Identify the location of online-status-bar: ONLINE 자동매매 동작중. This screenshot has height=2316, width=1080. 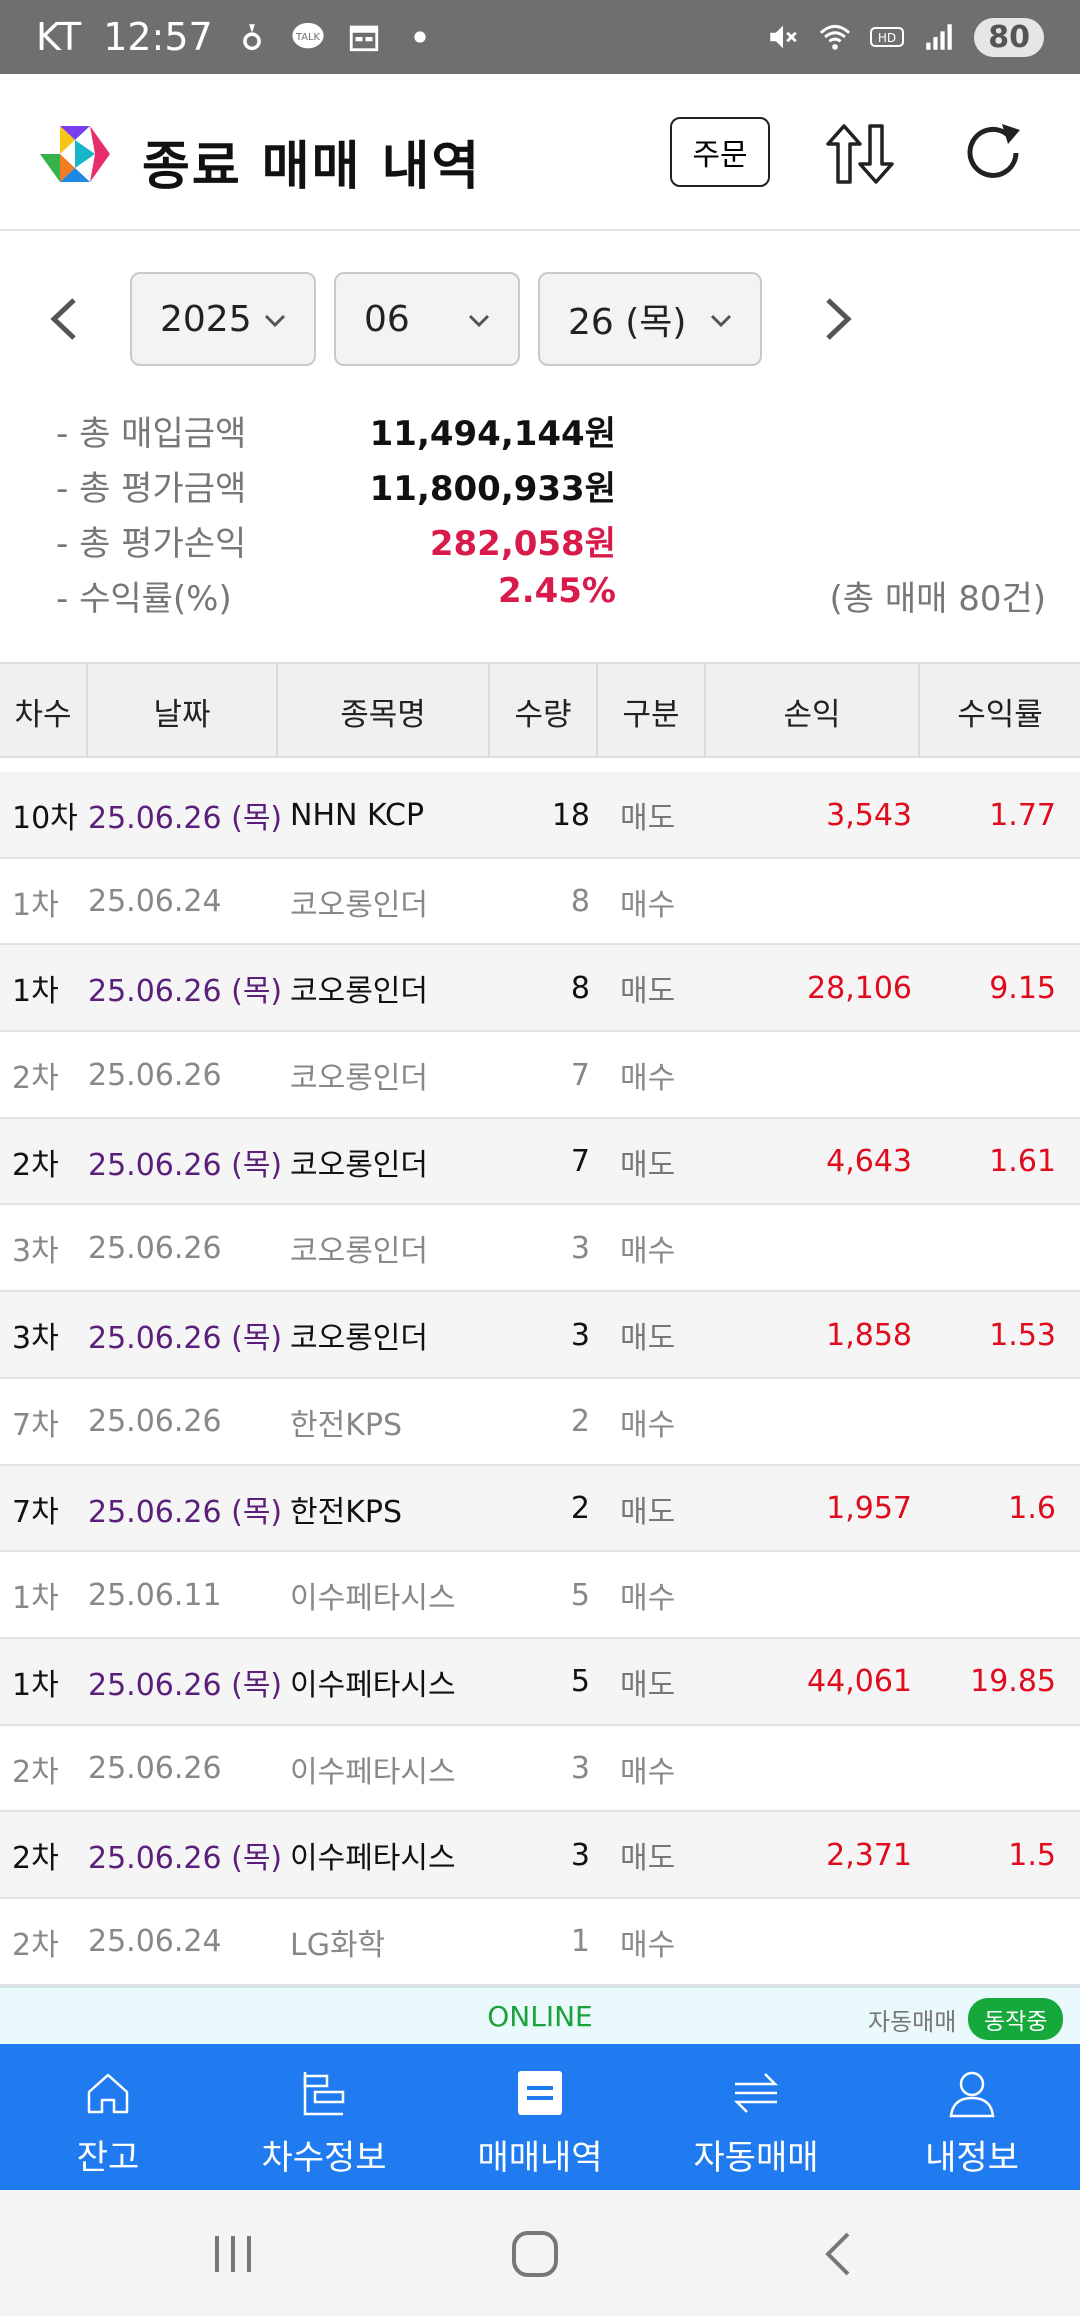
(540, 2015).